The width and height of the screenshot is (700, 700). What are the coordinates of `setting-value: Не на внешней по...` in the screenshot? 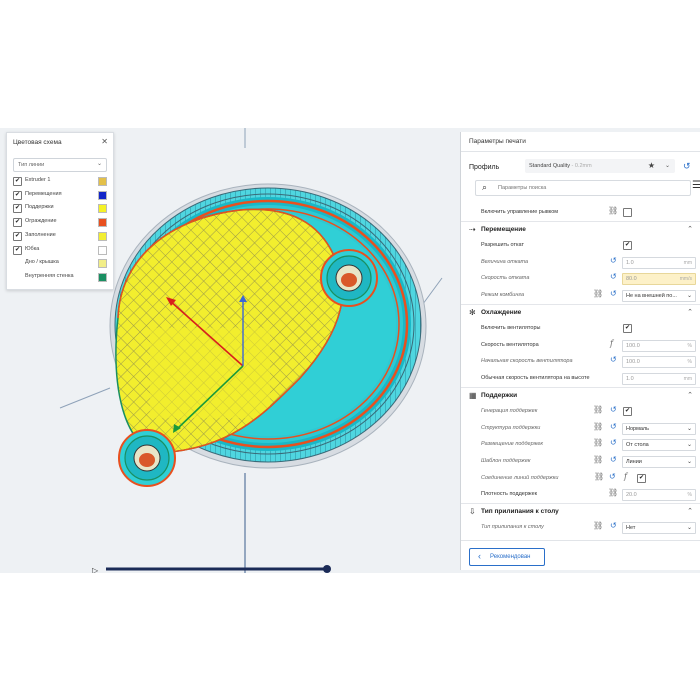 It's located at (651, 296).